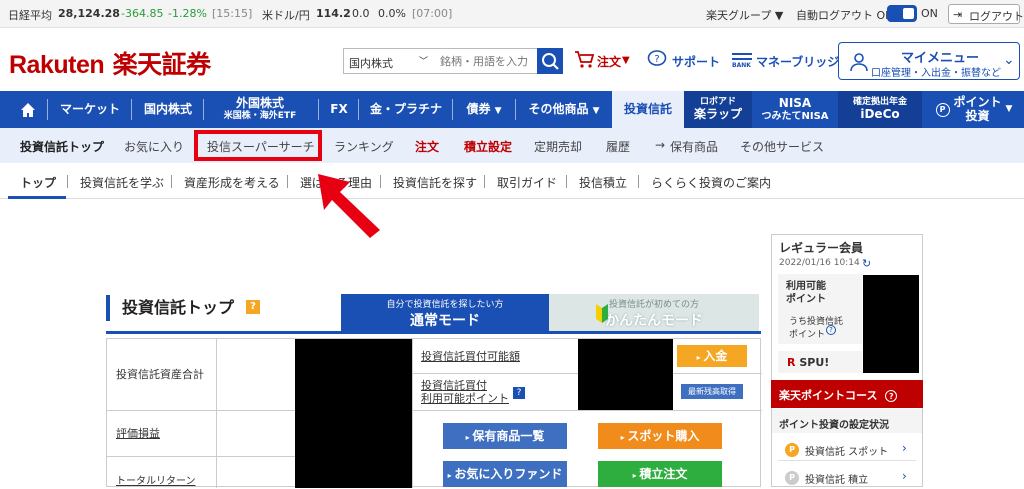  Describe the element at coordinates (603, 182) in the screenshot. I see `tab-tsumitate: 投信積立` at that location.